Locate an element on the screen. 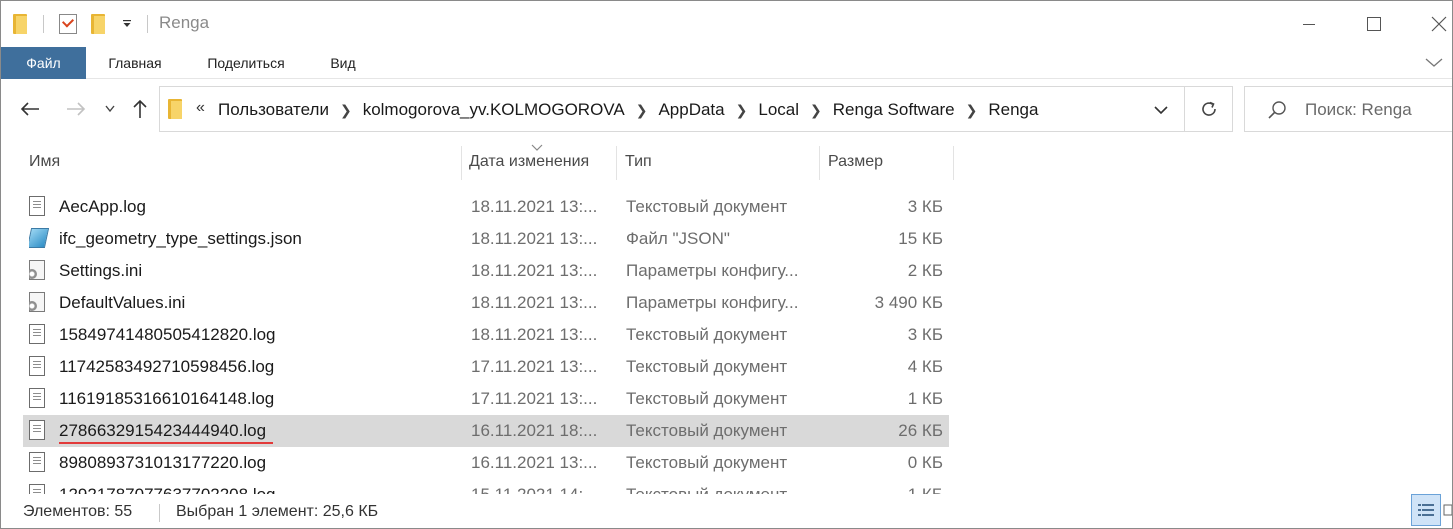  forward-button is located at coordinates (76, 109).